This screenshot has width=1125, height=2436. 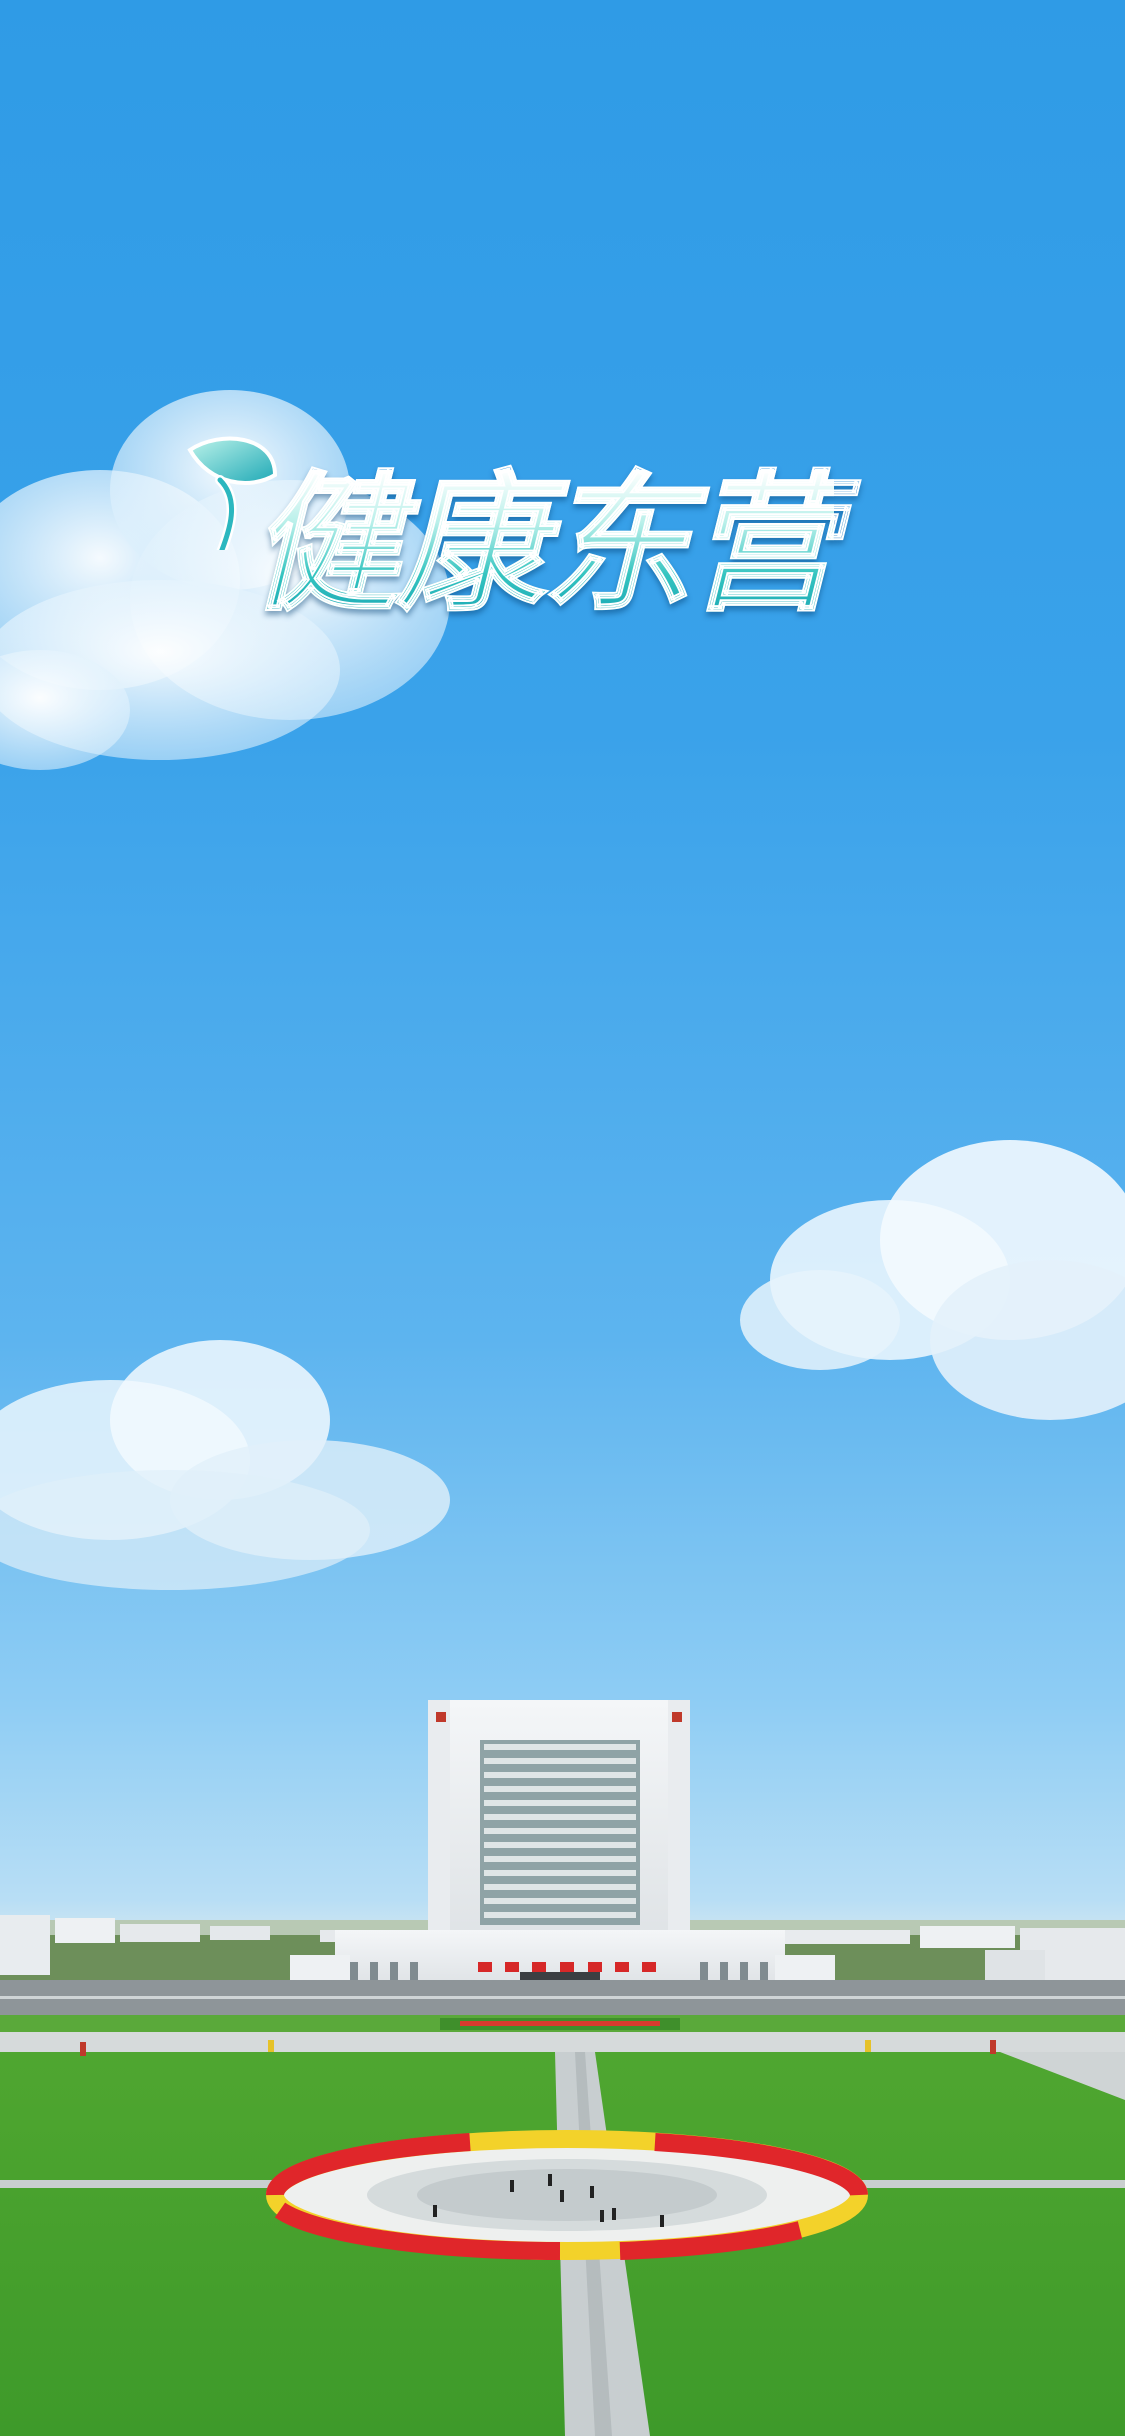 I want to click on cloud-bottom-left, so click(x=225, y=1465).